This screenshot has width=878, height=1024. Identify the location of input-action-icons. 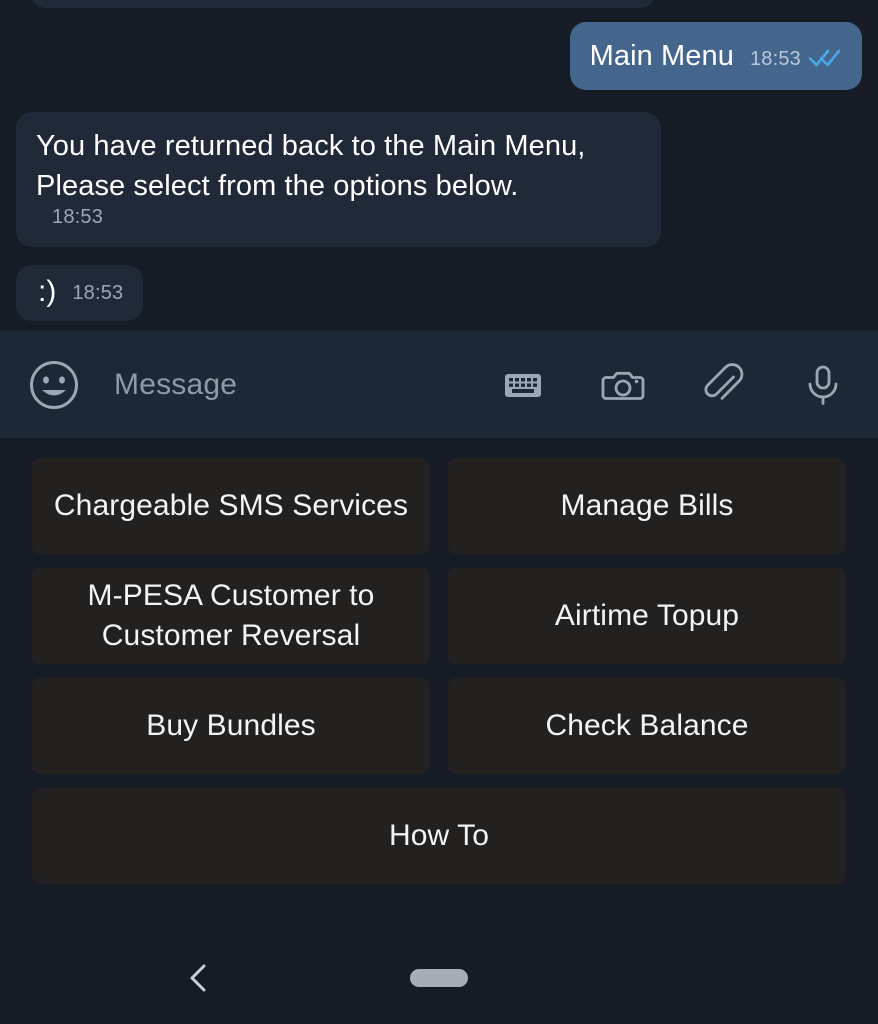
(676, 385).